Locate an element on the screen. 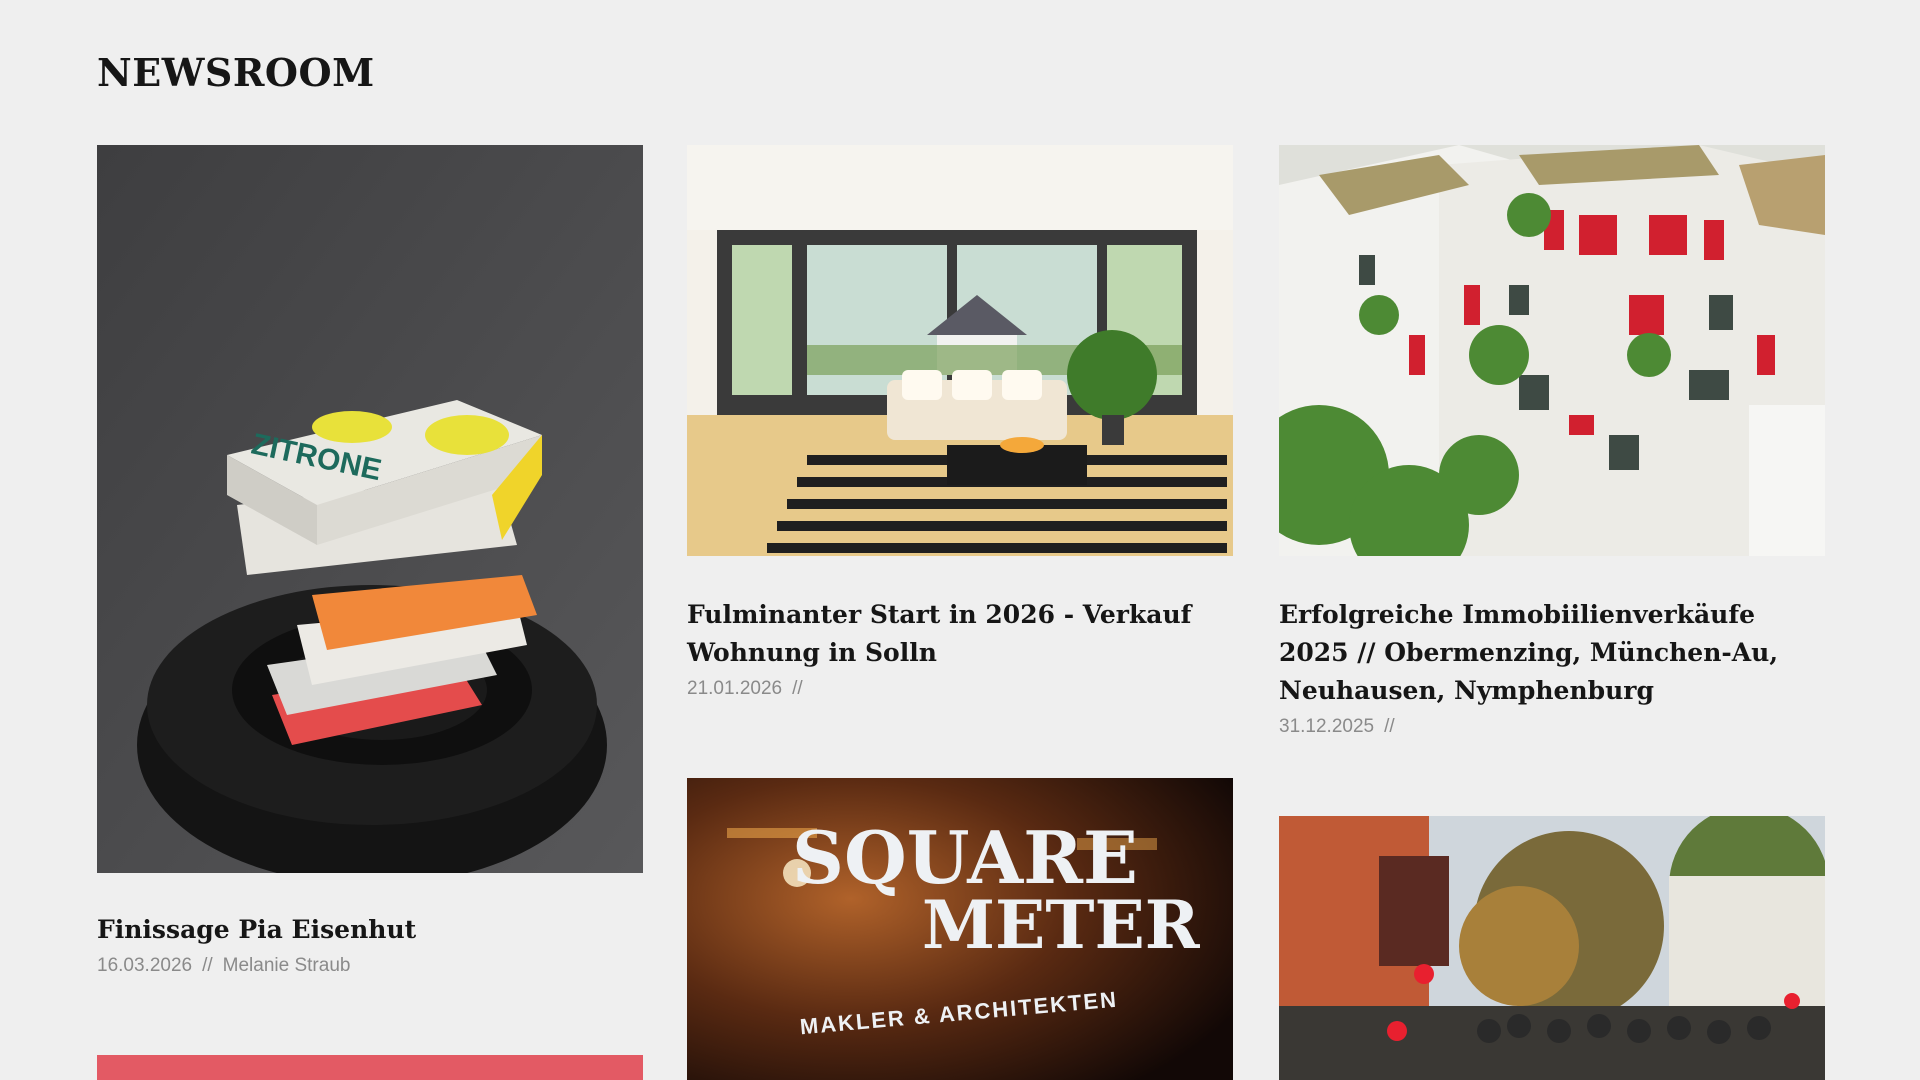  page-title: NEWSROOM is located at coordinates (236, 72).